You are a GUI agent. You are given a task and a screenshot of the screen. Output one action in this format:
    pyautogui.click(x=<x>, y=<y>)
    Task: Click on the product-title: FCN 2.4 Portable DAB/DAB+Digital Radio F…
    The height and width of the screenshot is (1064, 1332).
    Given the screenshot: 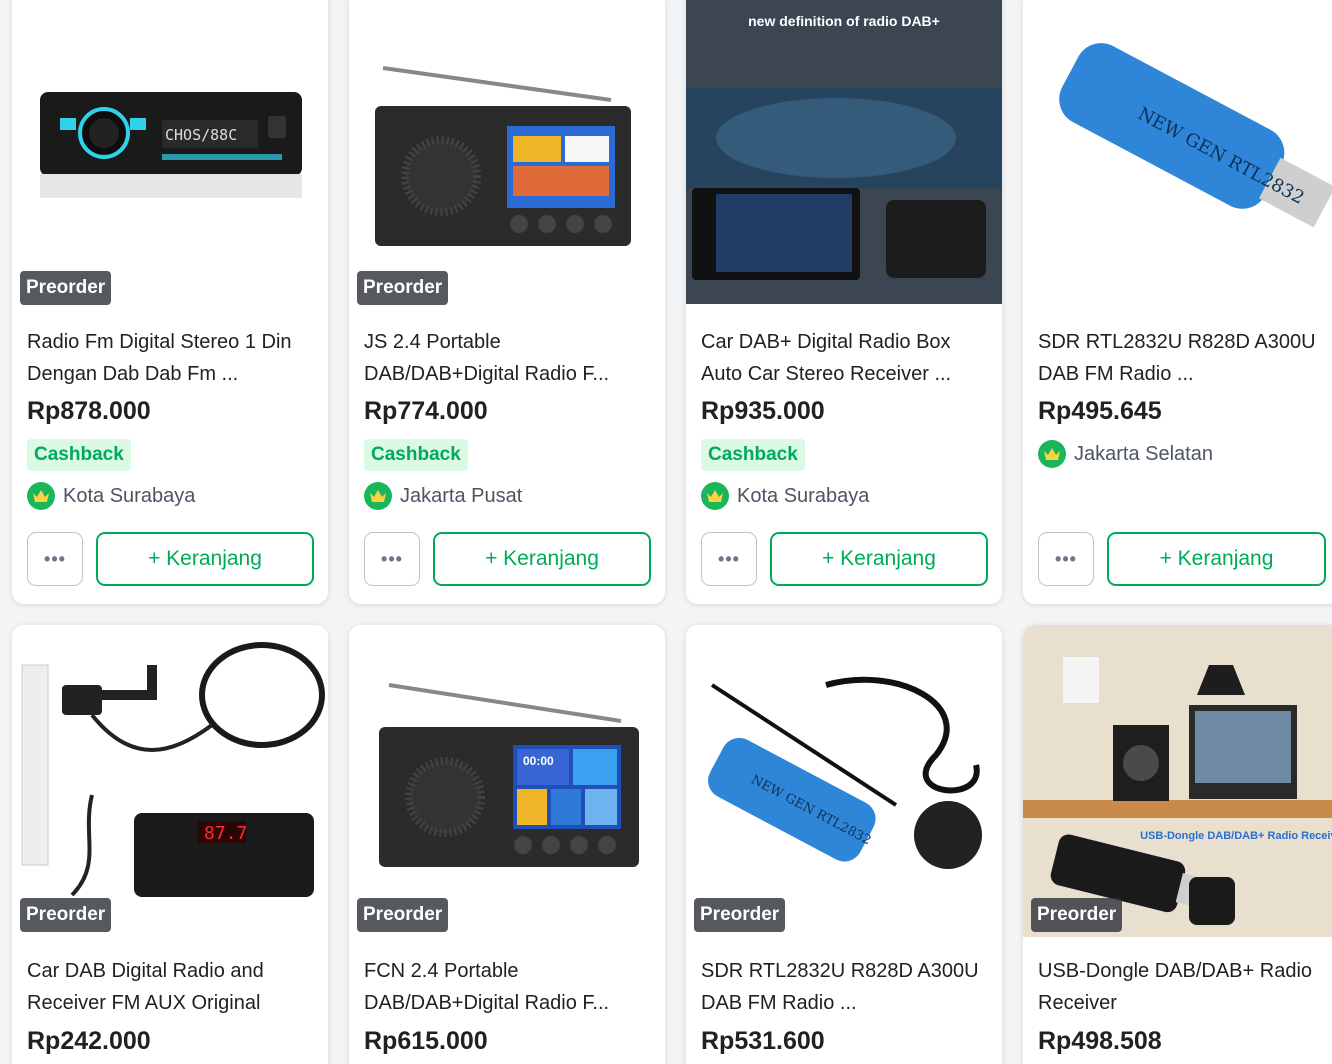 What is the action you would take?
    pyautogui.click(x=507, y=987)
    